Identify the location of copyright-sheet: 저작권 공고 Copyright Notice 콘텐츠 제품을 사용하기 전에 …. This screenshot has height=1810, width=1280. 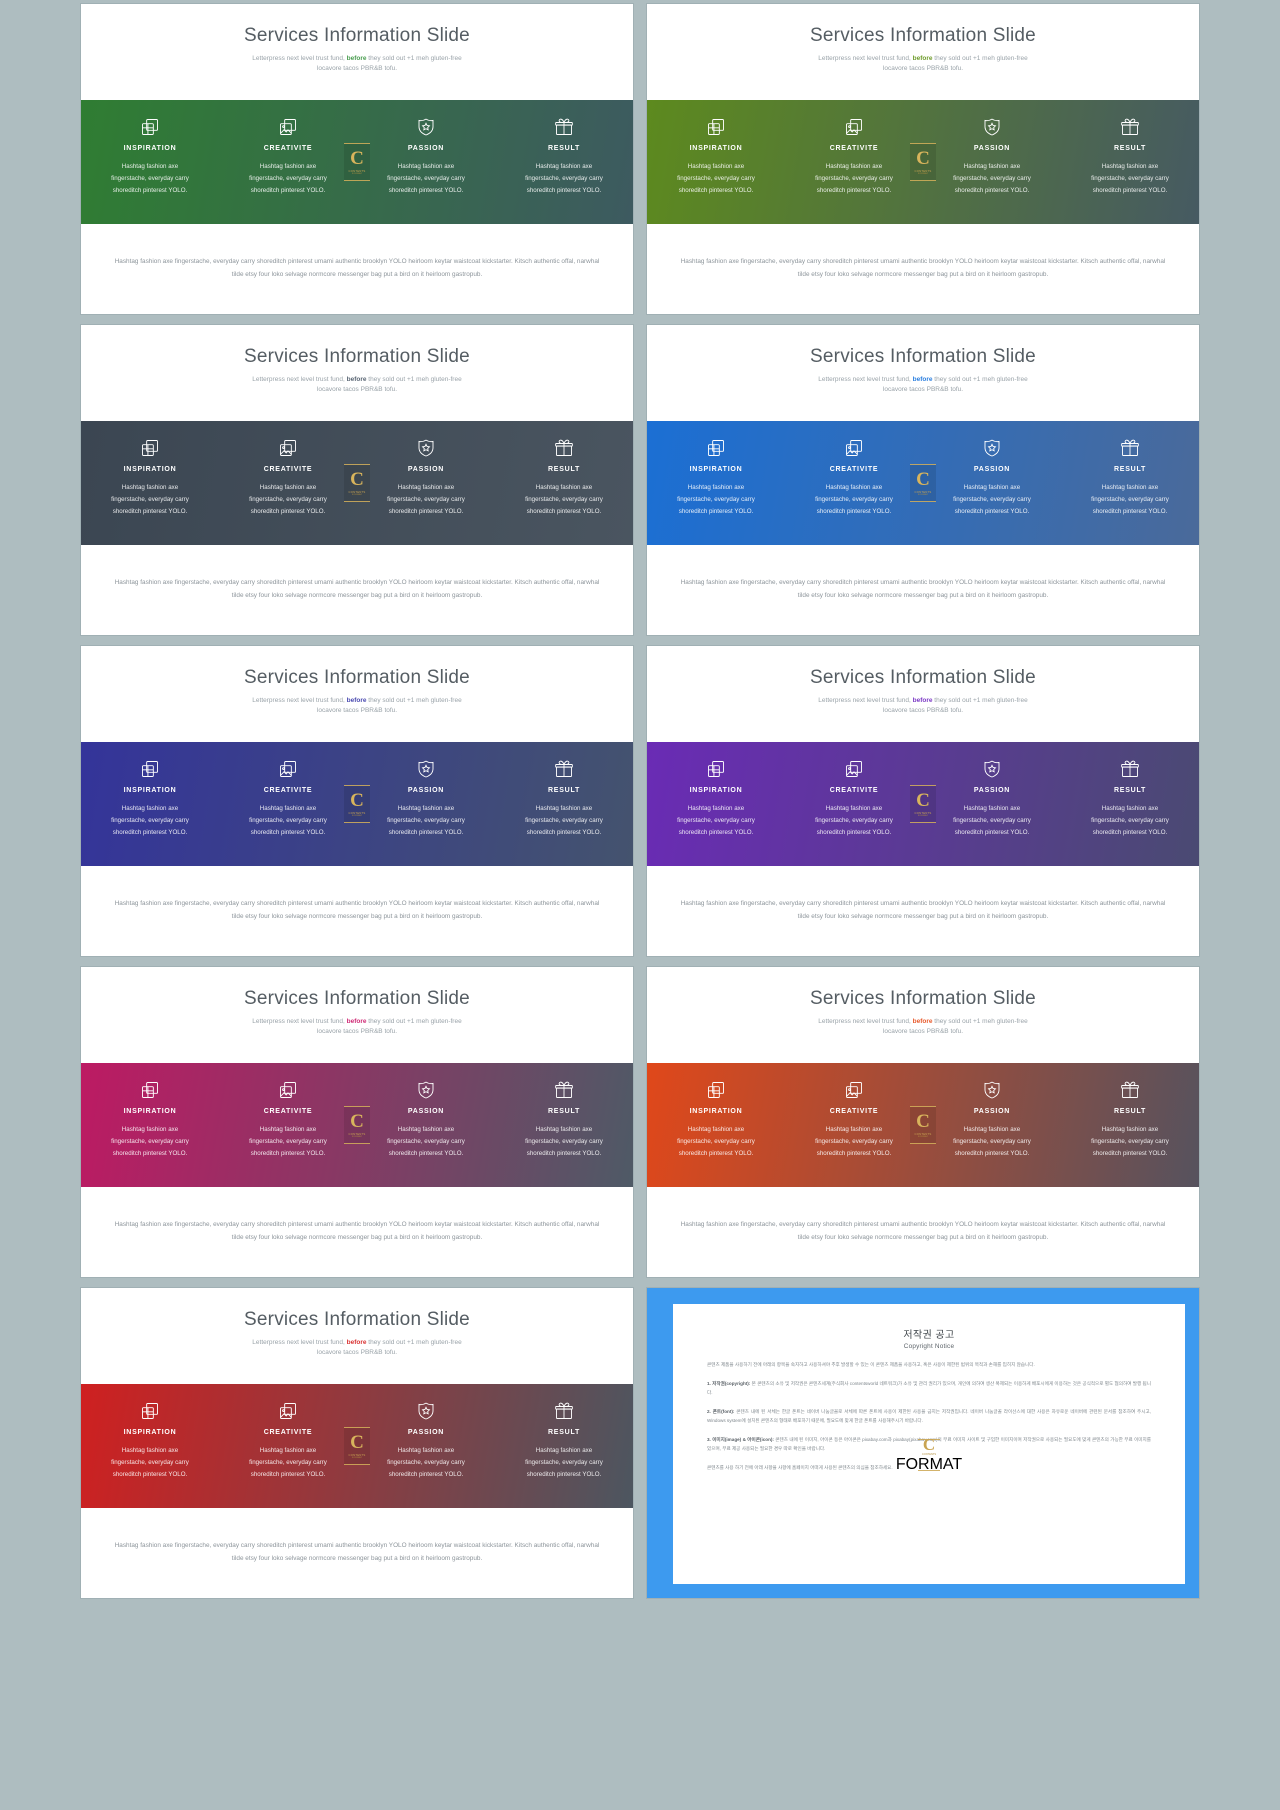
(929, 1444).